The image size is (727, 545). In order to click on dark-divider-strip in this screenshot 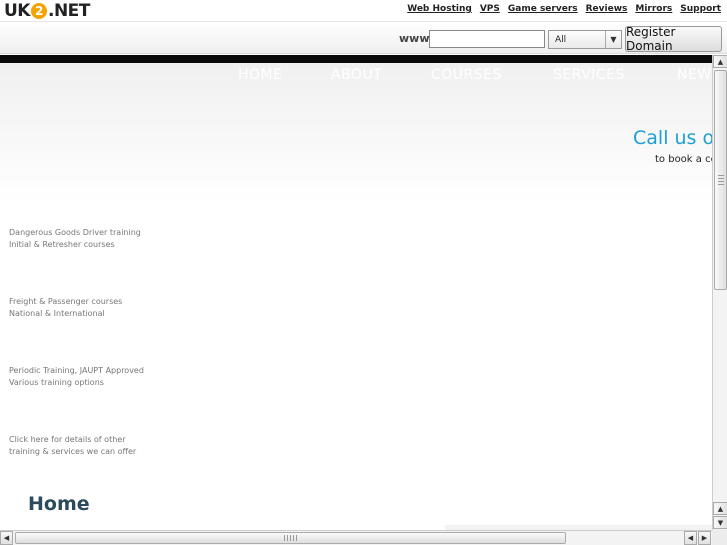, I will do `click(356, 59)`.